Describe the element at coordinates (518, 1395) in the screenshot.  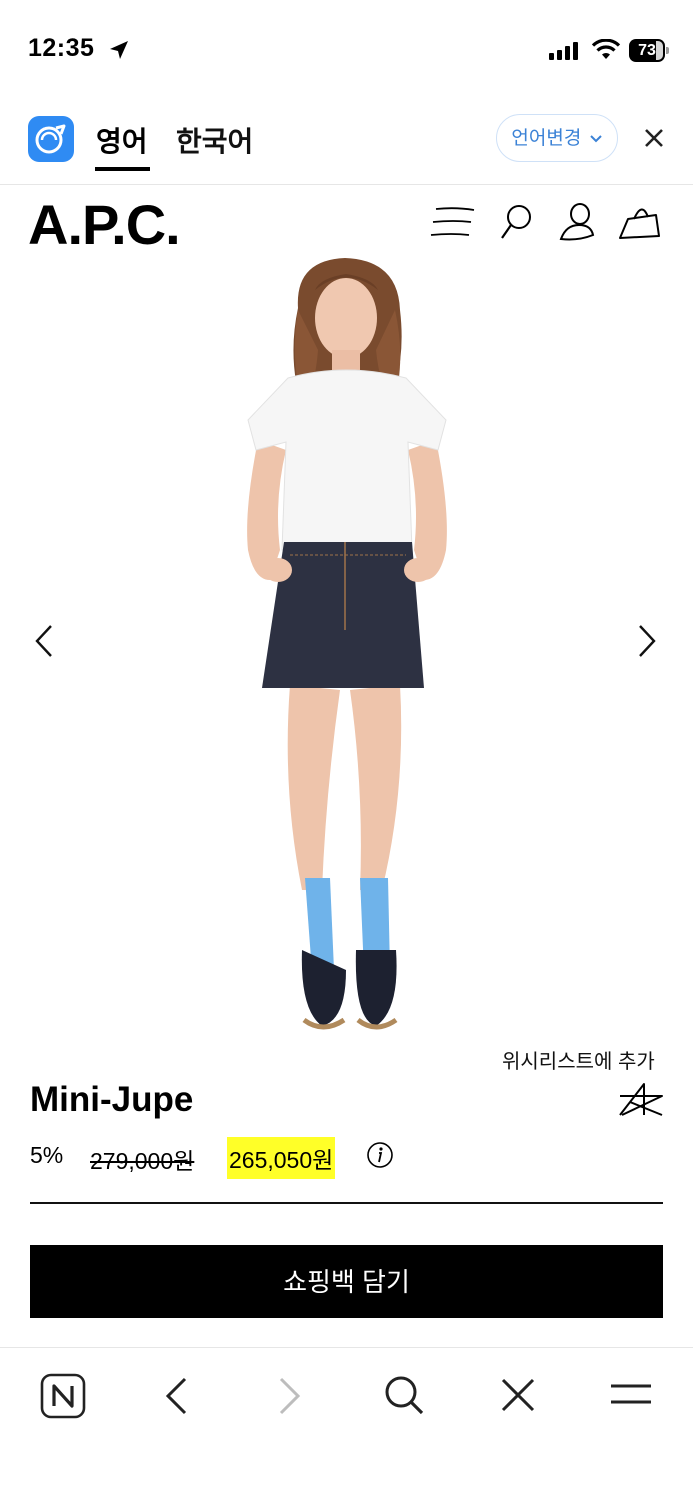
I see `toolbar-close-icon` at that location.